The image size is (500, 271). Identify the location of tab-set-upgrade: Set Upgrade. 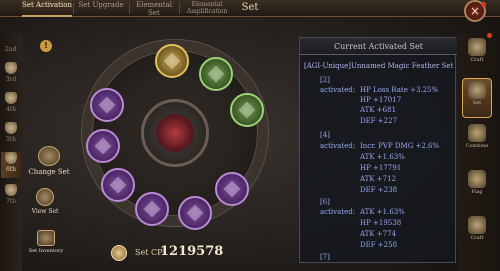
(101, 8).